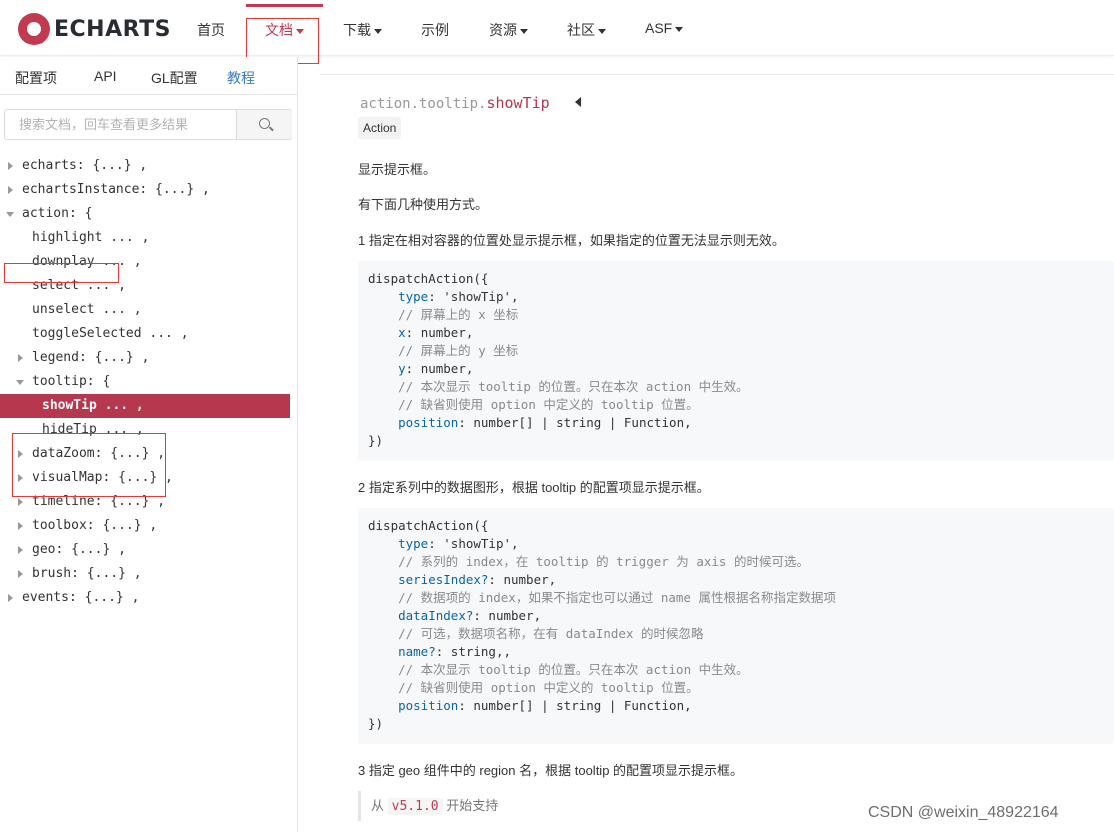 The width and height of the screenshot is (1114, 832). Describe the element at coordinates (36, 78) in the screenshot. I see `tab-option: 配置项` at that location.